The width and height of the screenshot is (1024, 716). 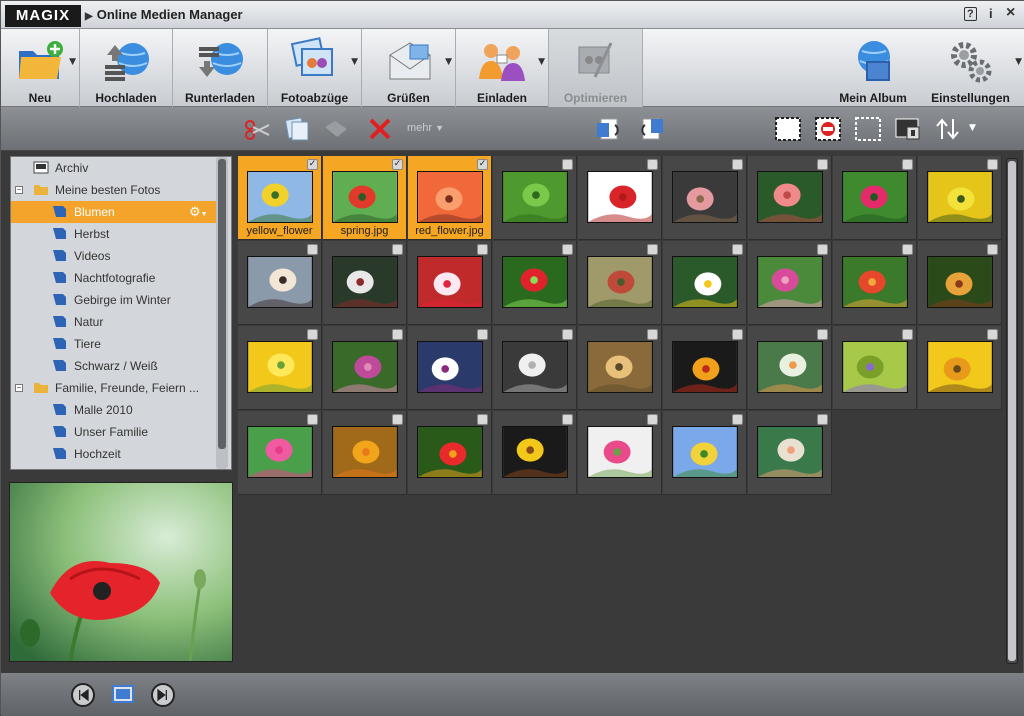 What do you see at coordinates (541, 62) in the screenshot?
I see `einladen-dropdown-icon: ▼` at bounding box center [541, 62].